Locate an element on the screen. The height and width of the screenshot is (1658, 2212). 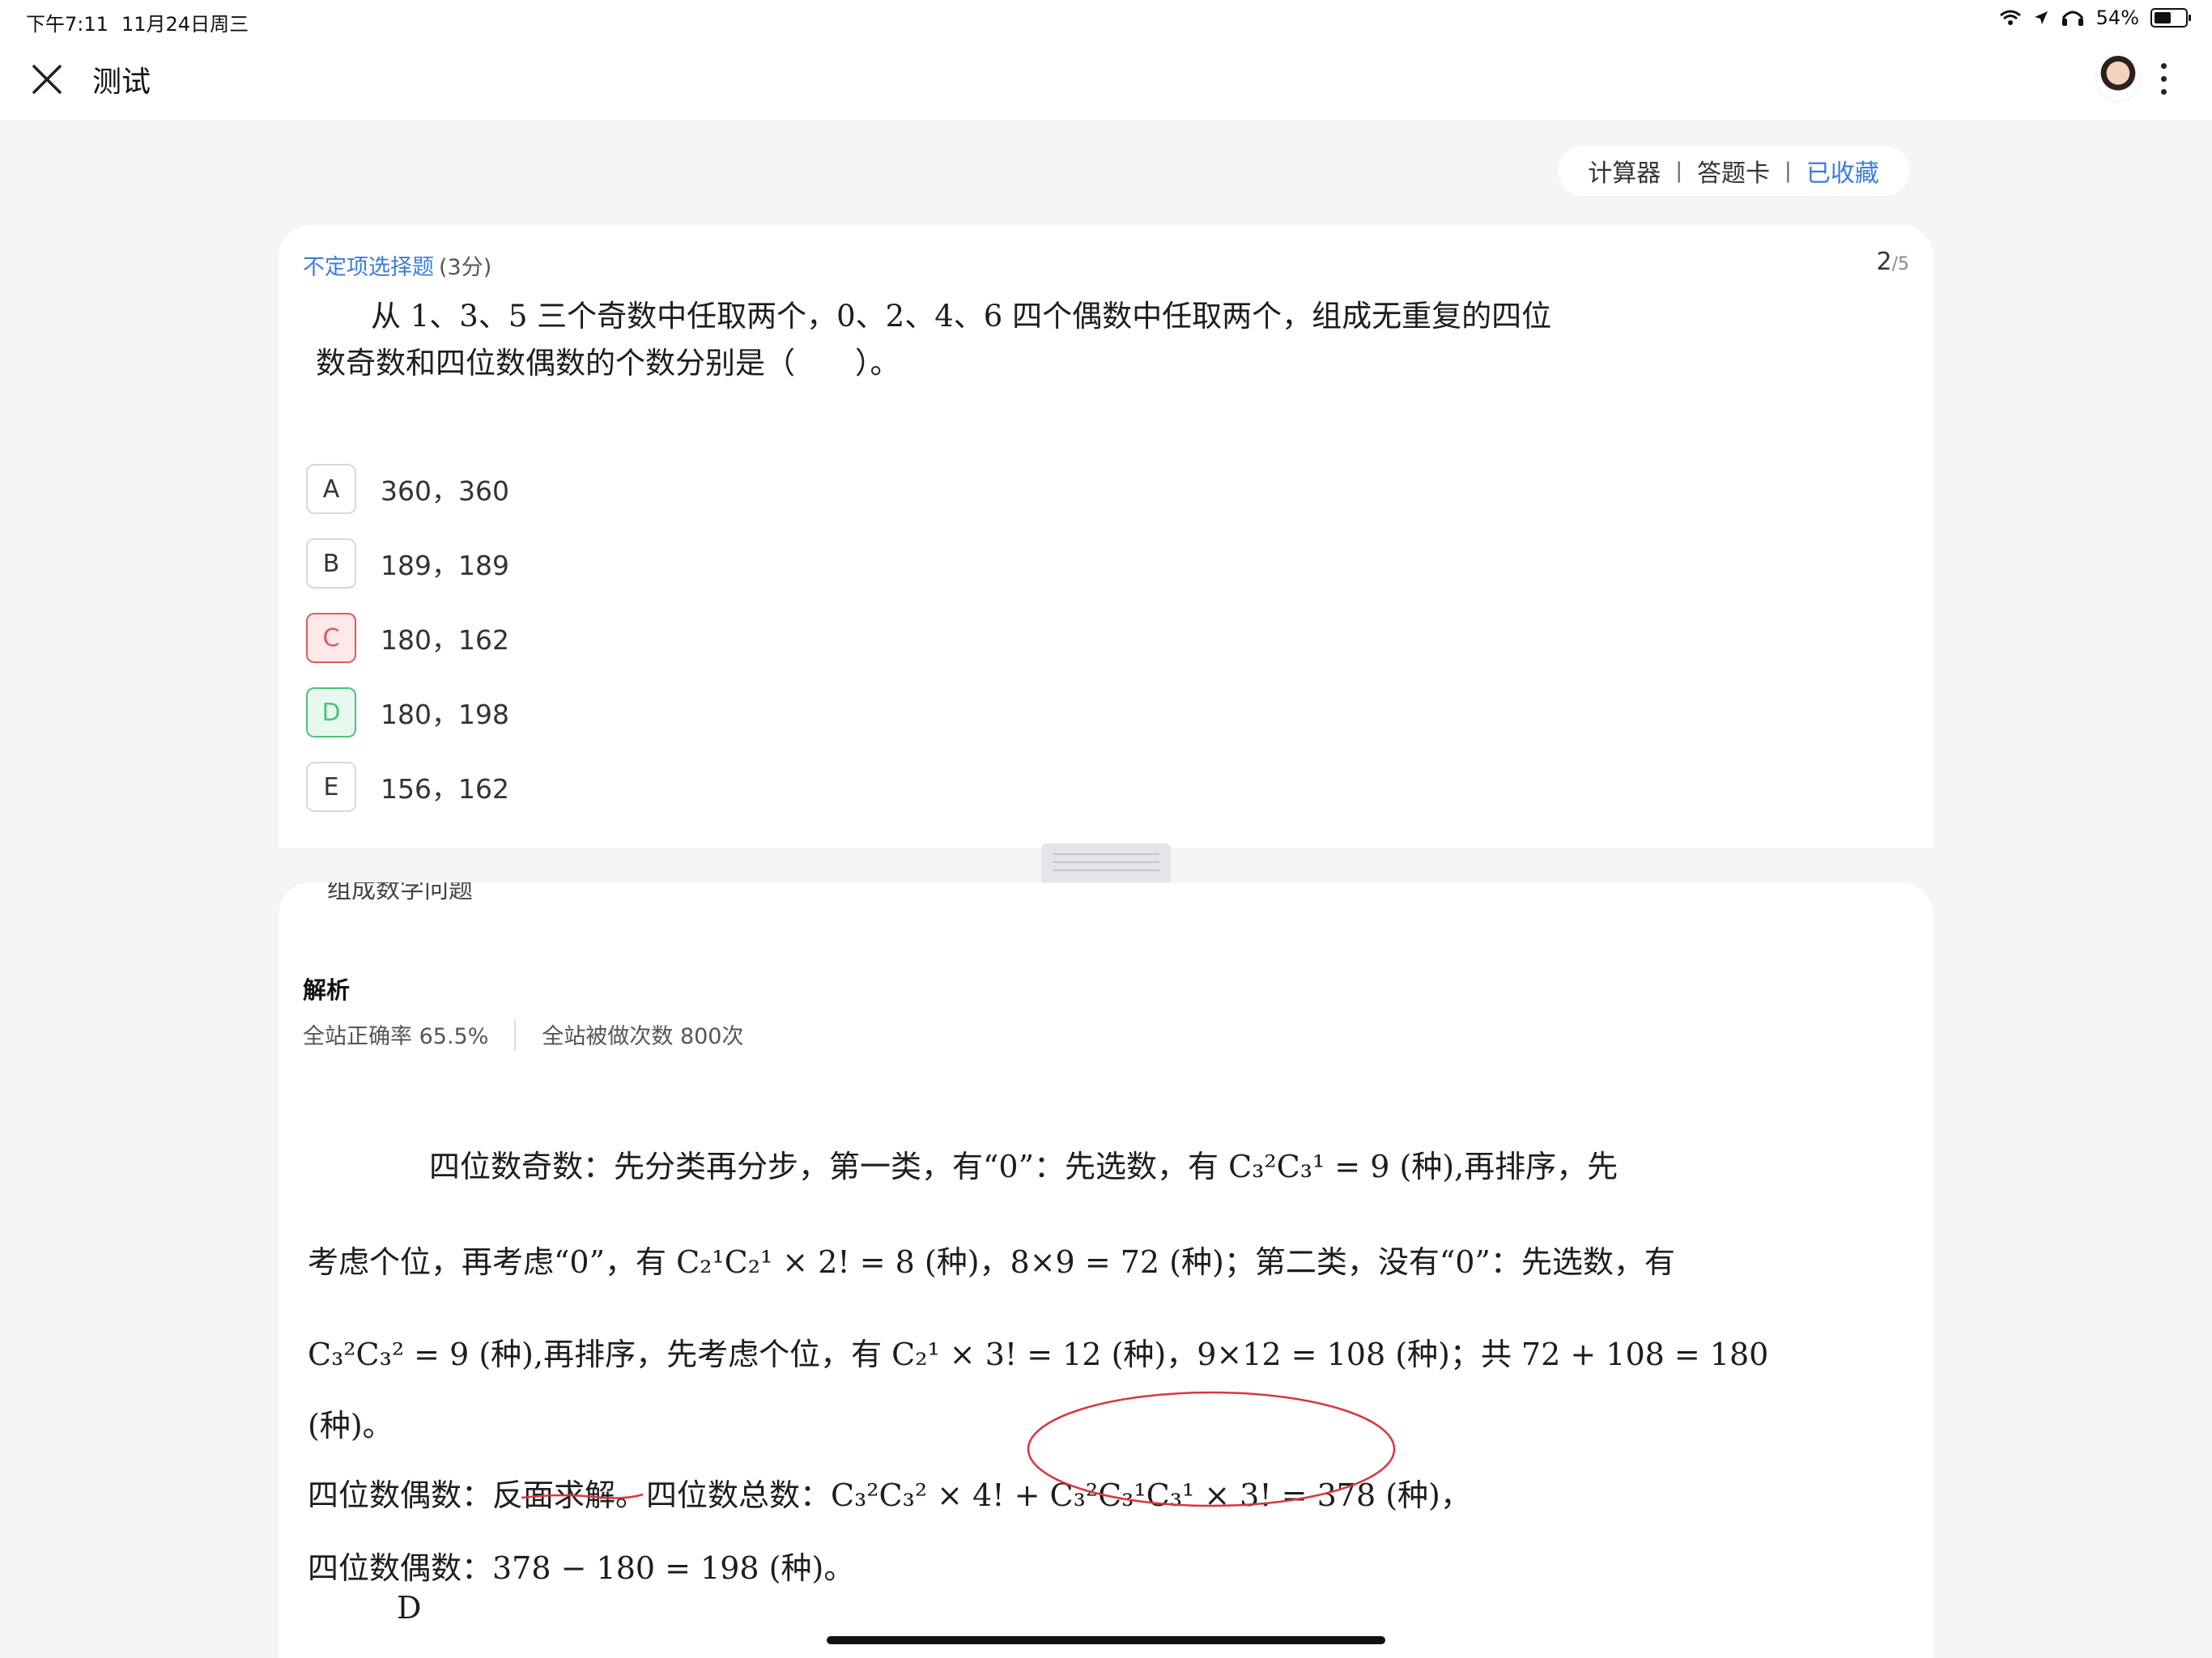
accuracy-rate: 全站正确率 65.5% is located at coordinates (396, 1036).